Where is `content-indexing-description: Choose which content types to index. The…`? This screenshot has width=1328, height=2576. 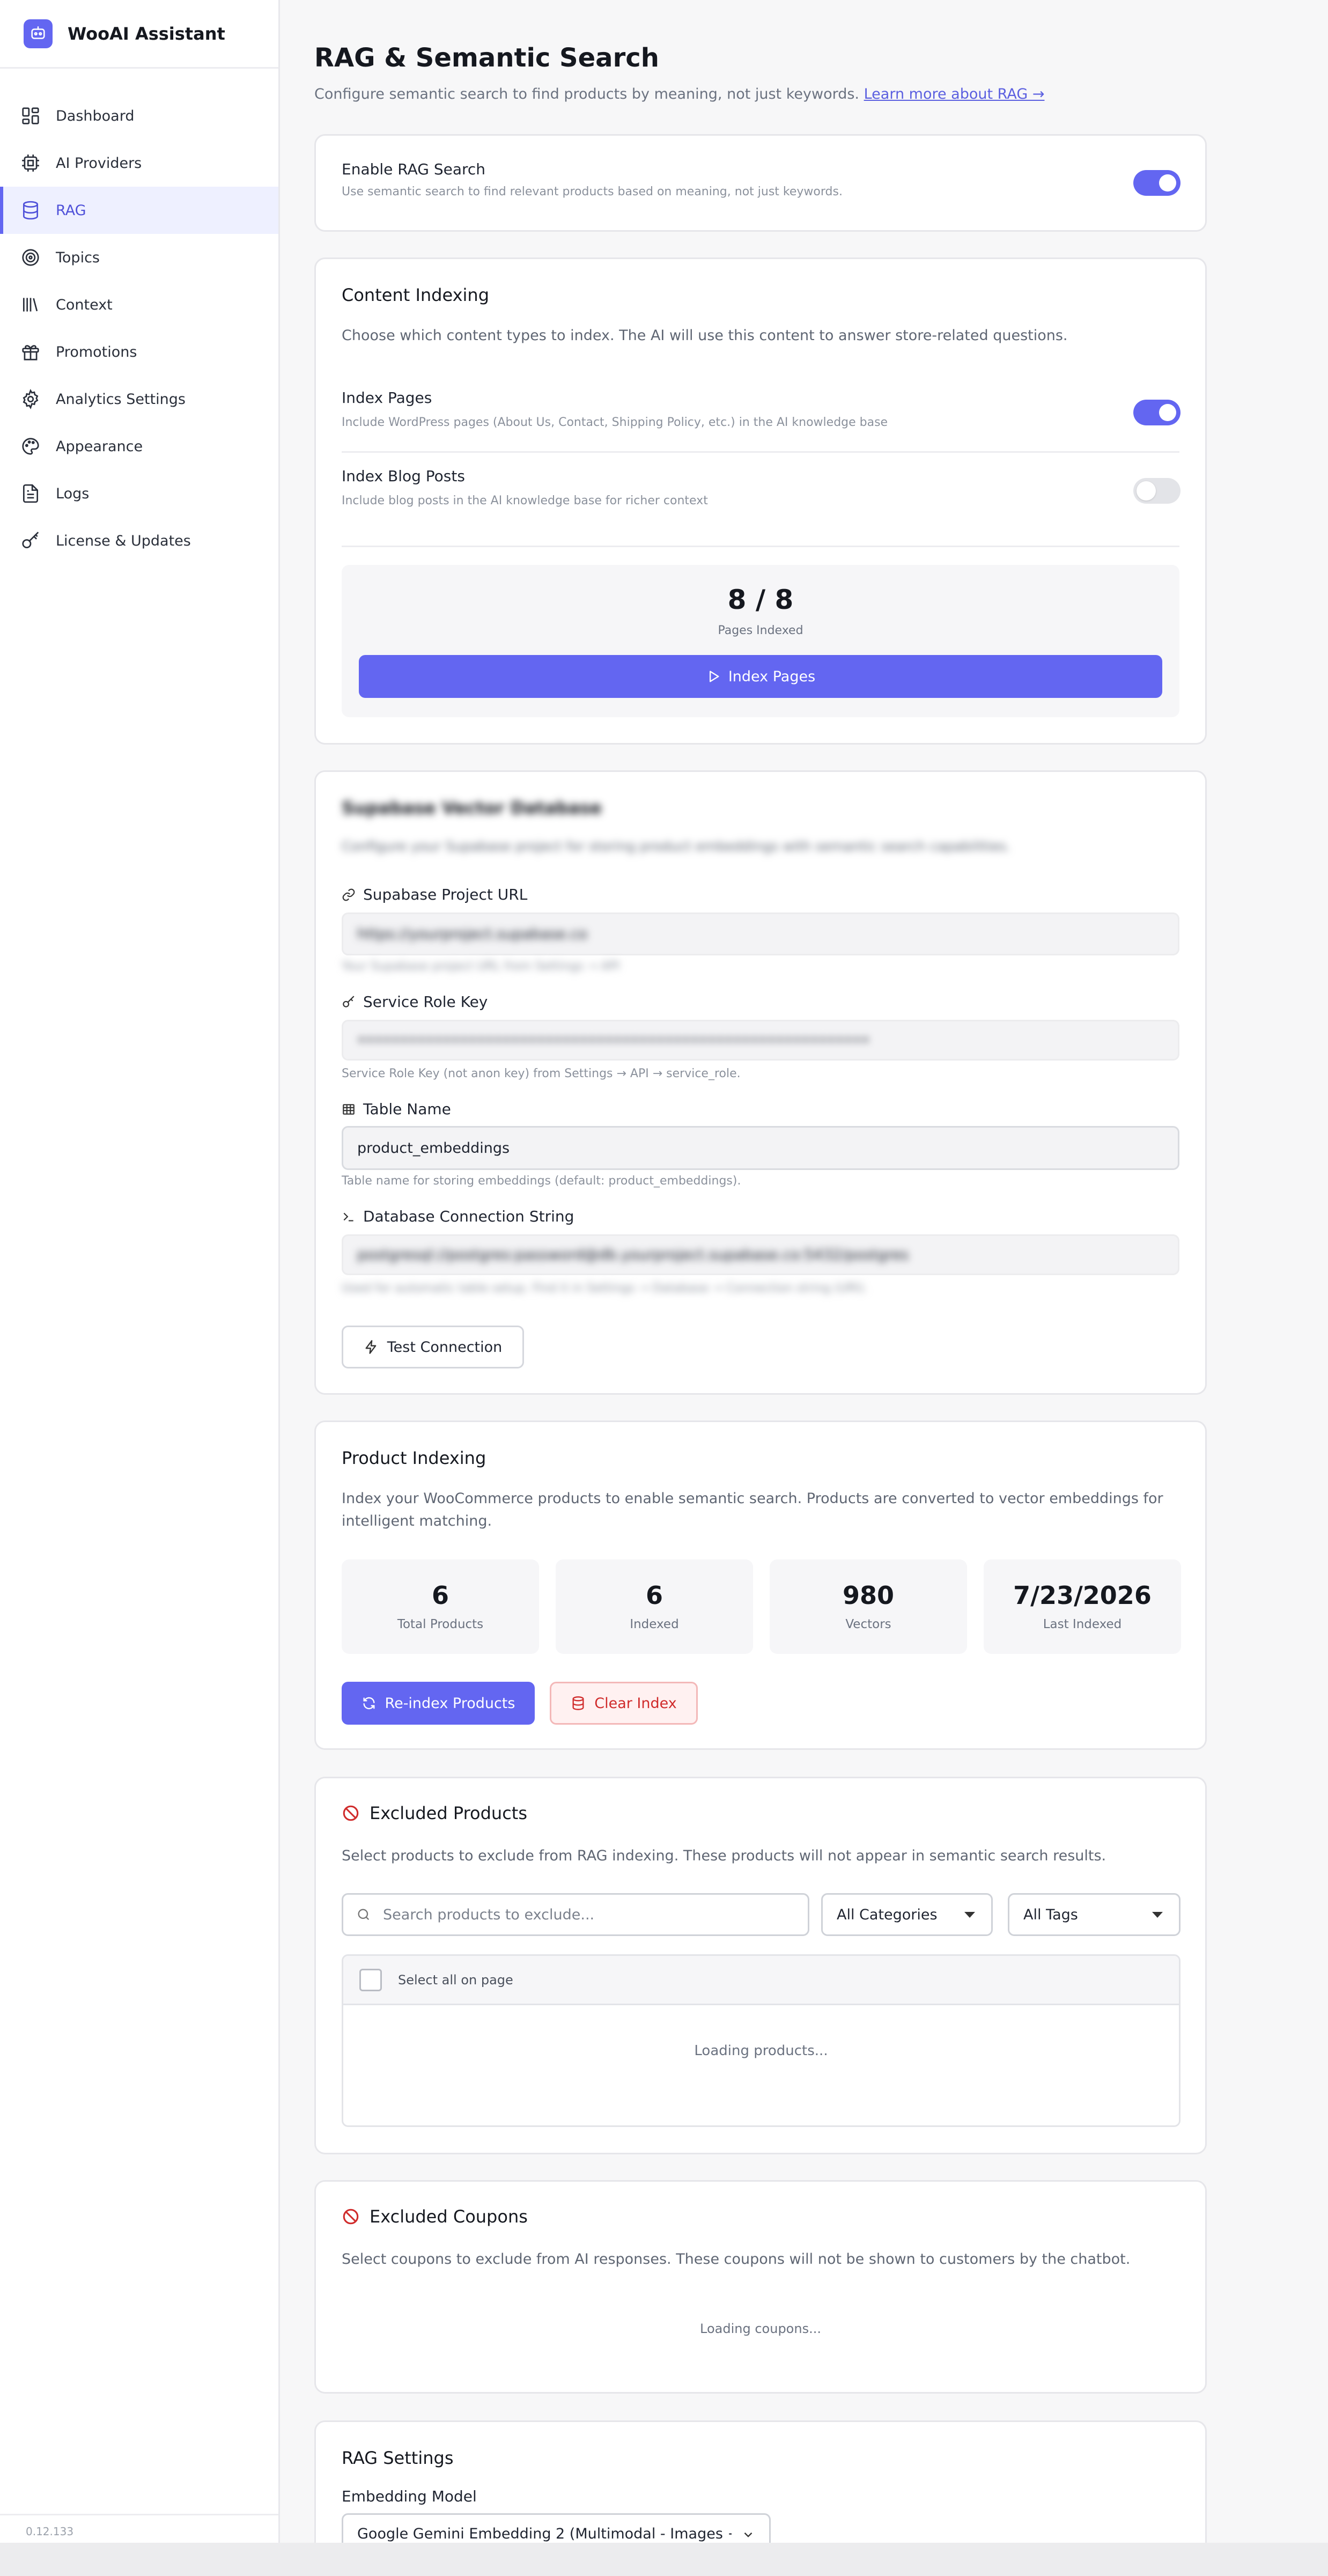
content-indexing-description: Choose which content types to index. The… is located at coordinates (705, 335).